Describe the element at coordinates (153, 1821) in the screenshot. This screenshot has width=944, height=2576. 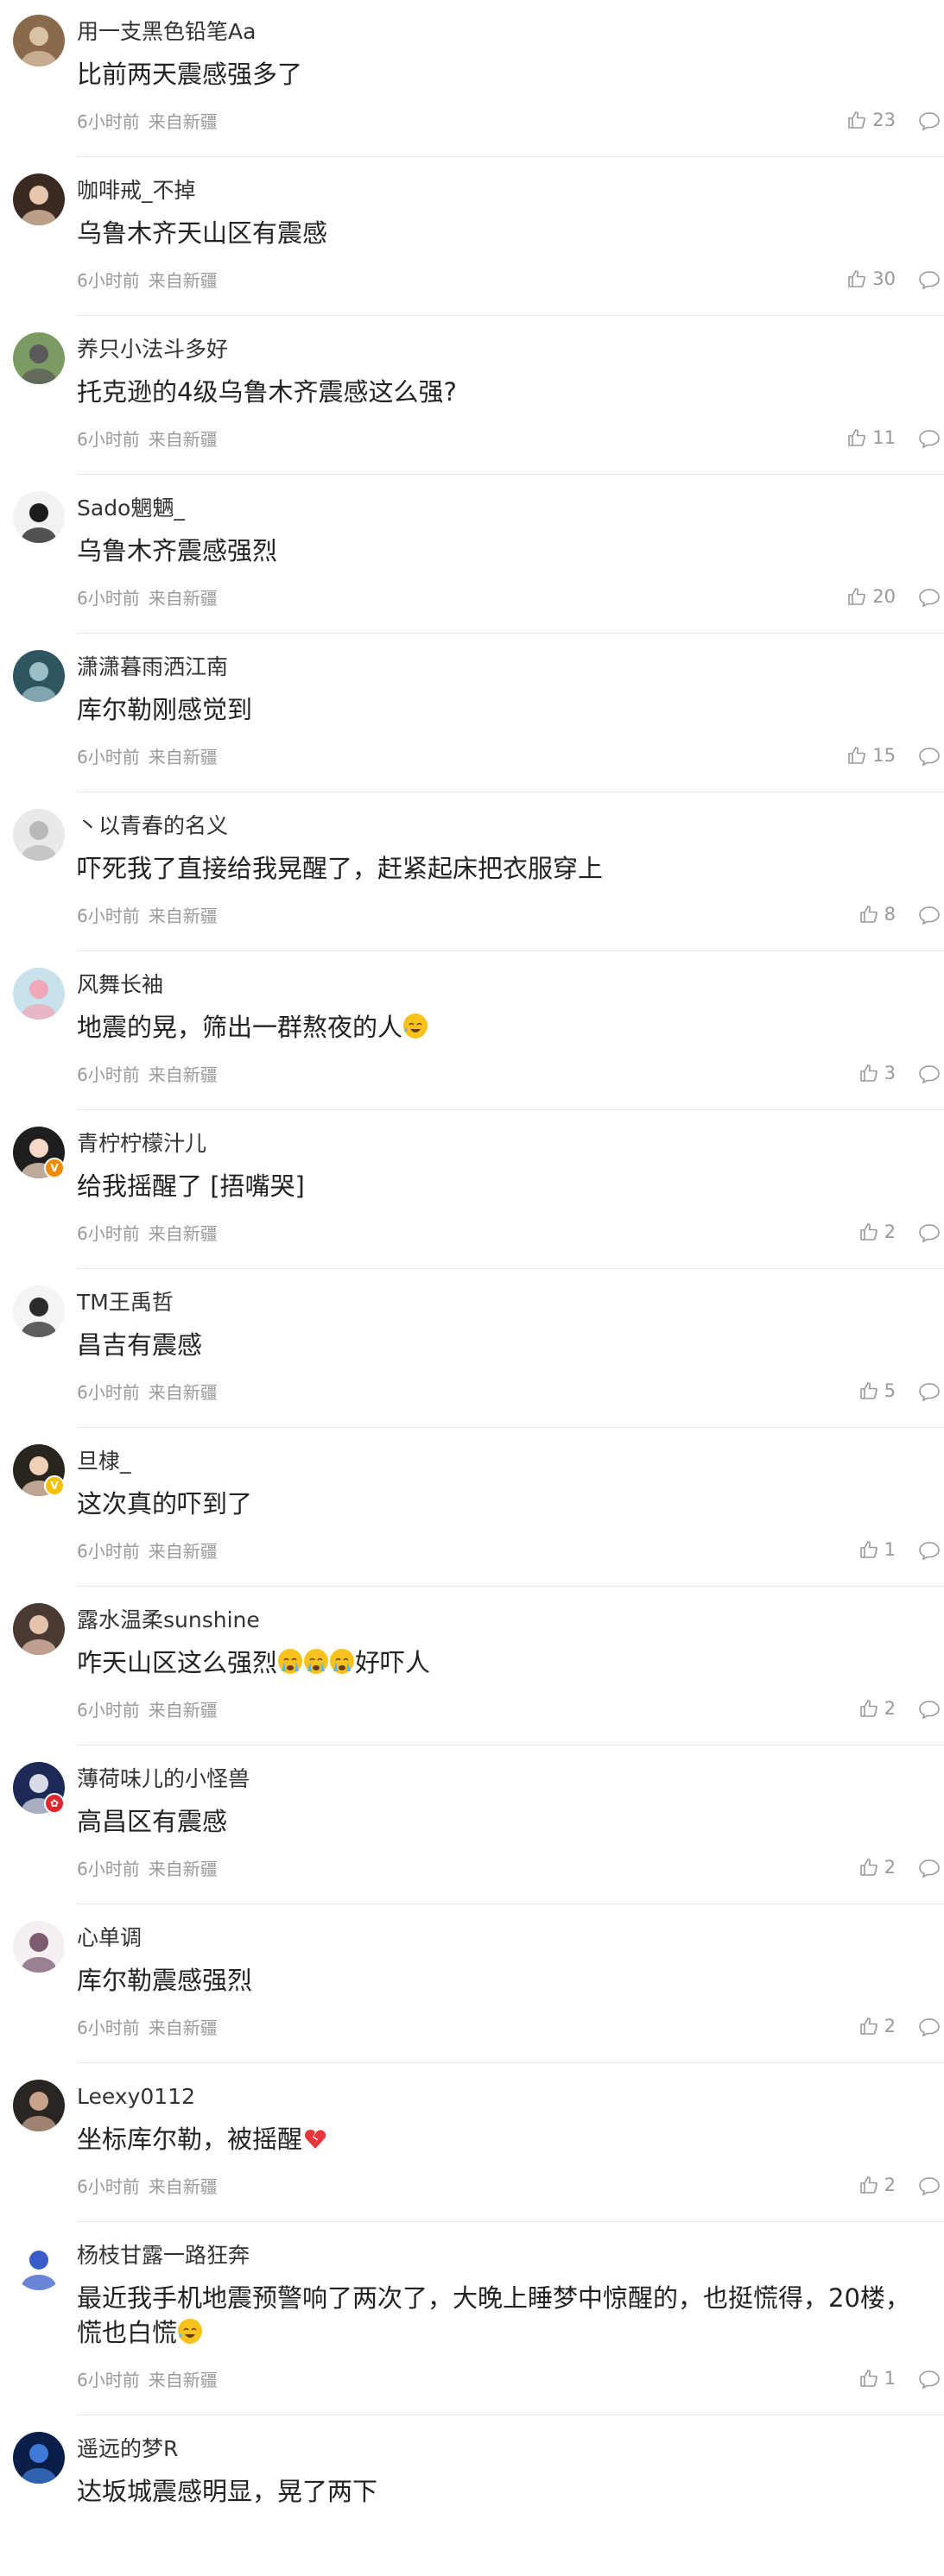
I see `comment-text-body: 高昌区有震感` at that location.